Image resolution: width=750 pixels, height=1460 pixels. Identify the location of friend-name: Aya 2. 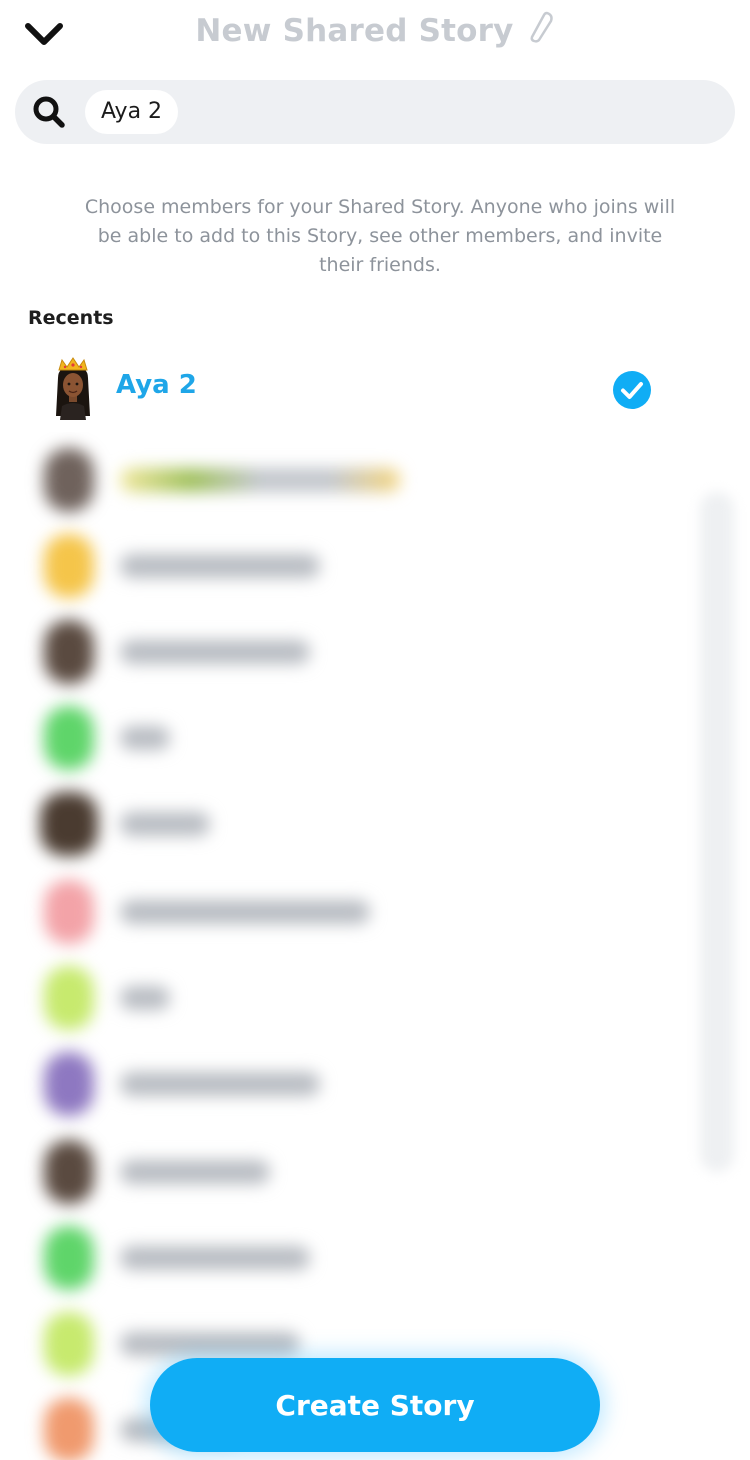
(156, 385).